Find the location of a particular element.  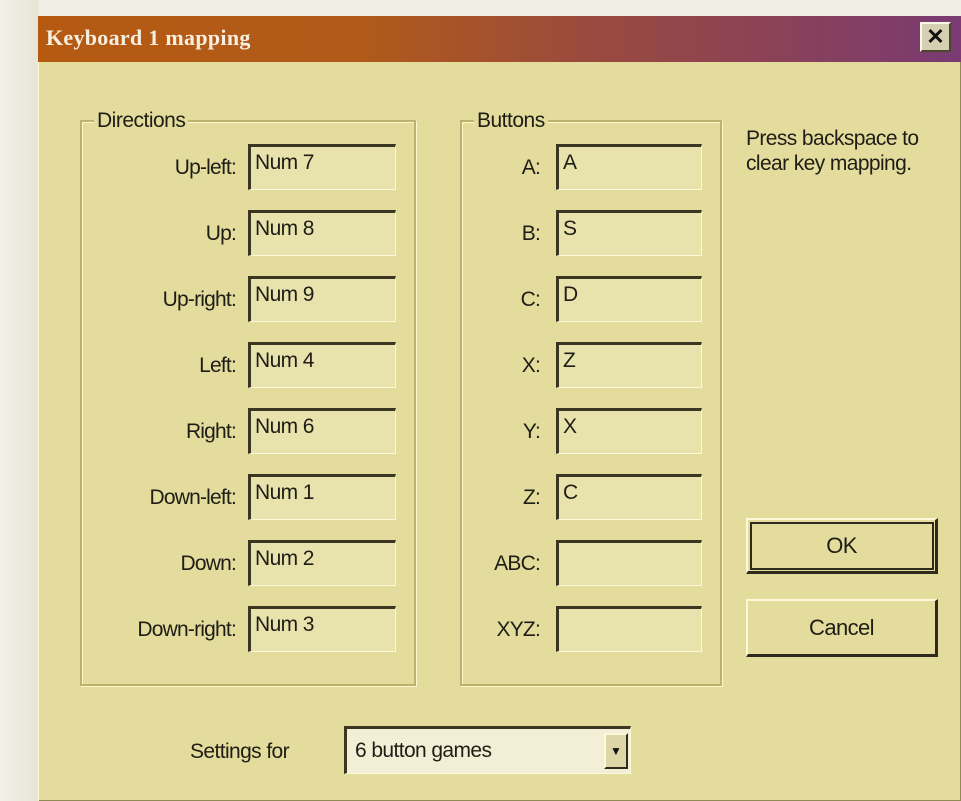

button-key-field: D is located at coordinates (629, 299).